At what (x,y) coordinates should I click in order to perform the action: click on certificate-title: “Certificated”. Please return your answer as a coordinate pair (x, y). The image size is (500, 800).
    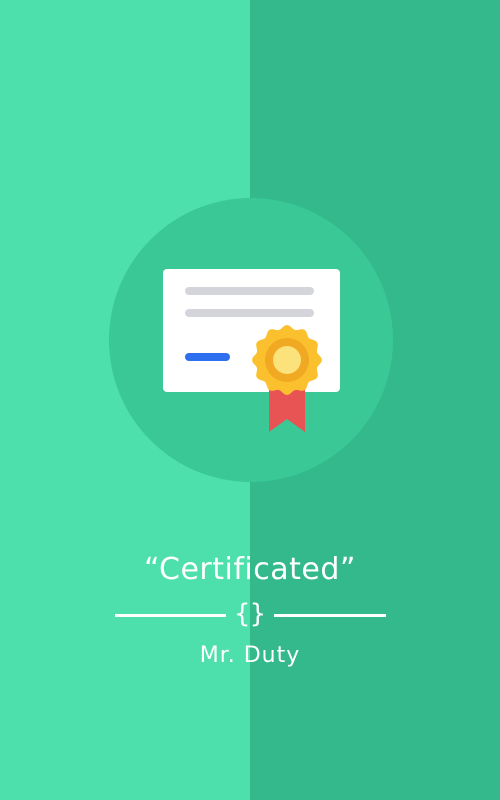
    Looking at the image, I should click on (250, 569).